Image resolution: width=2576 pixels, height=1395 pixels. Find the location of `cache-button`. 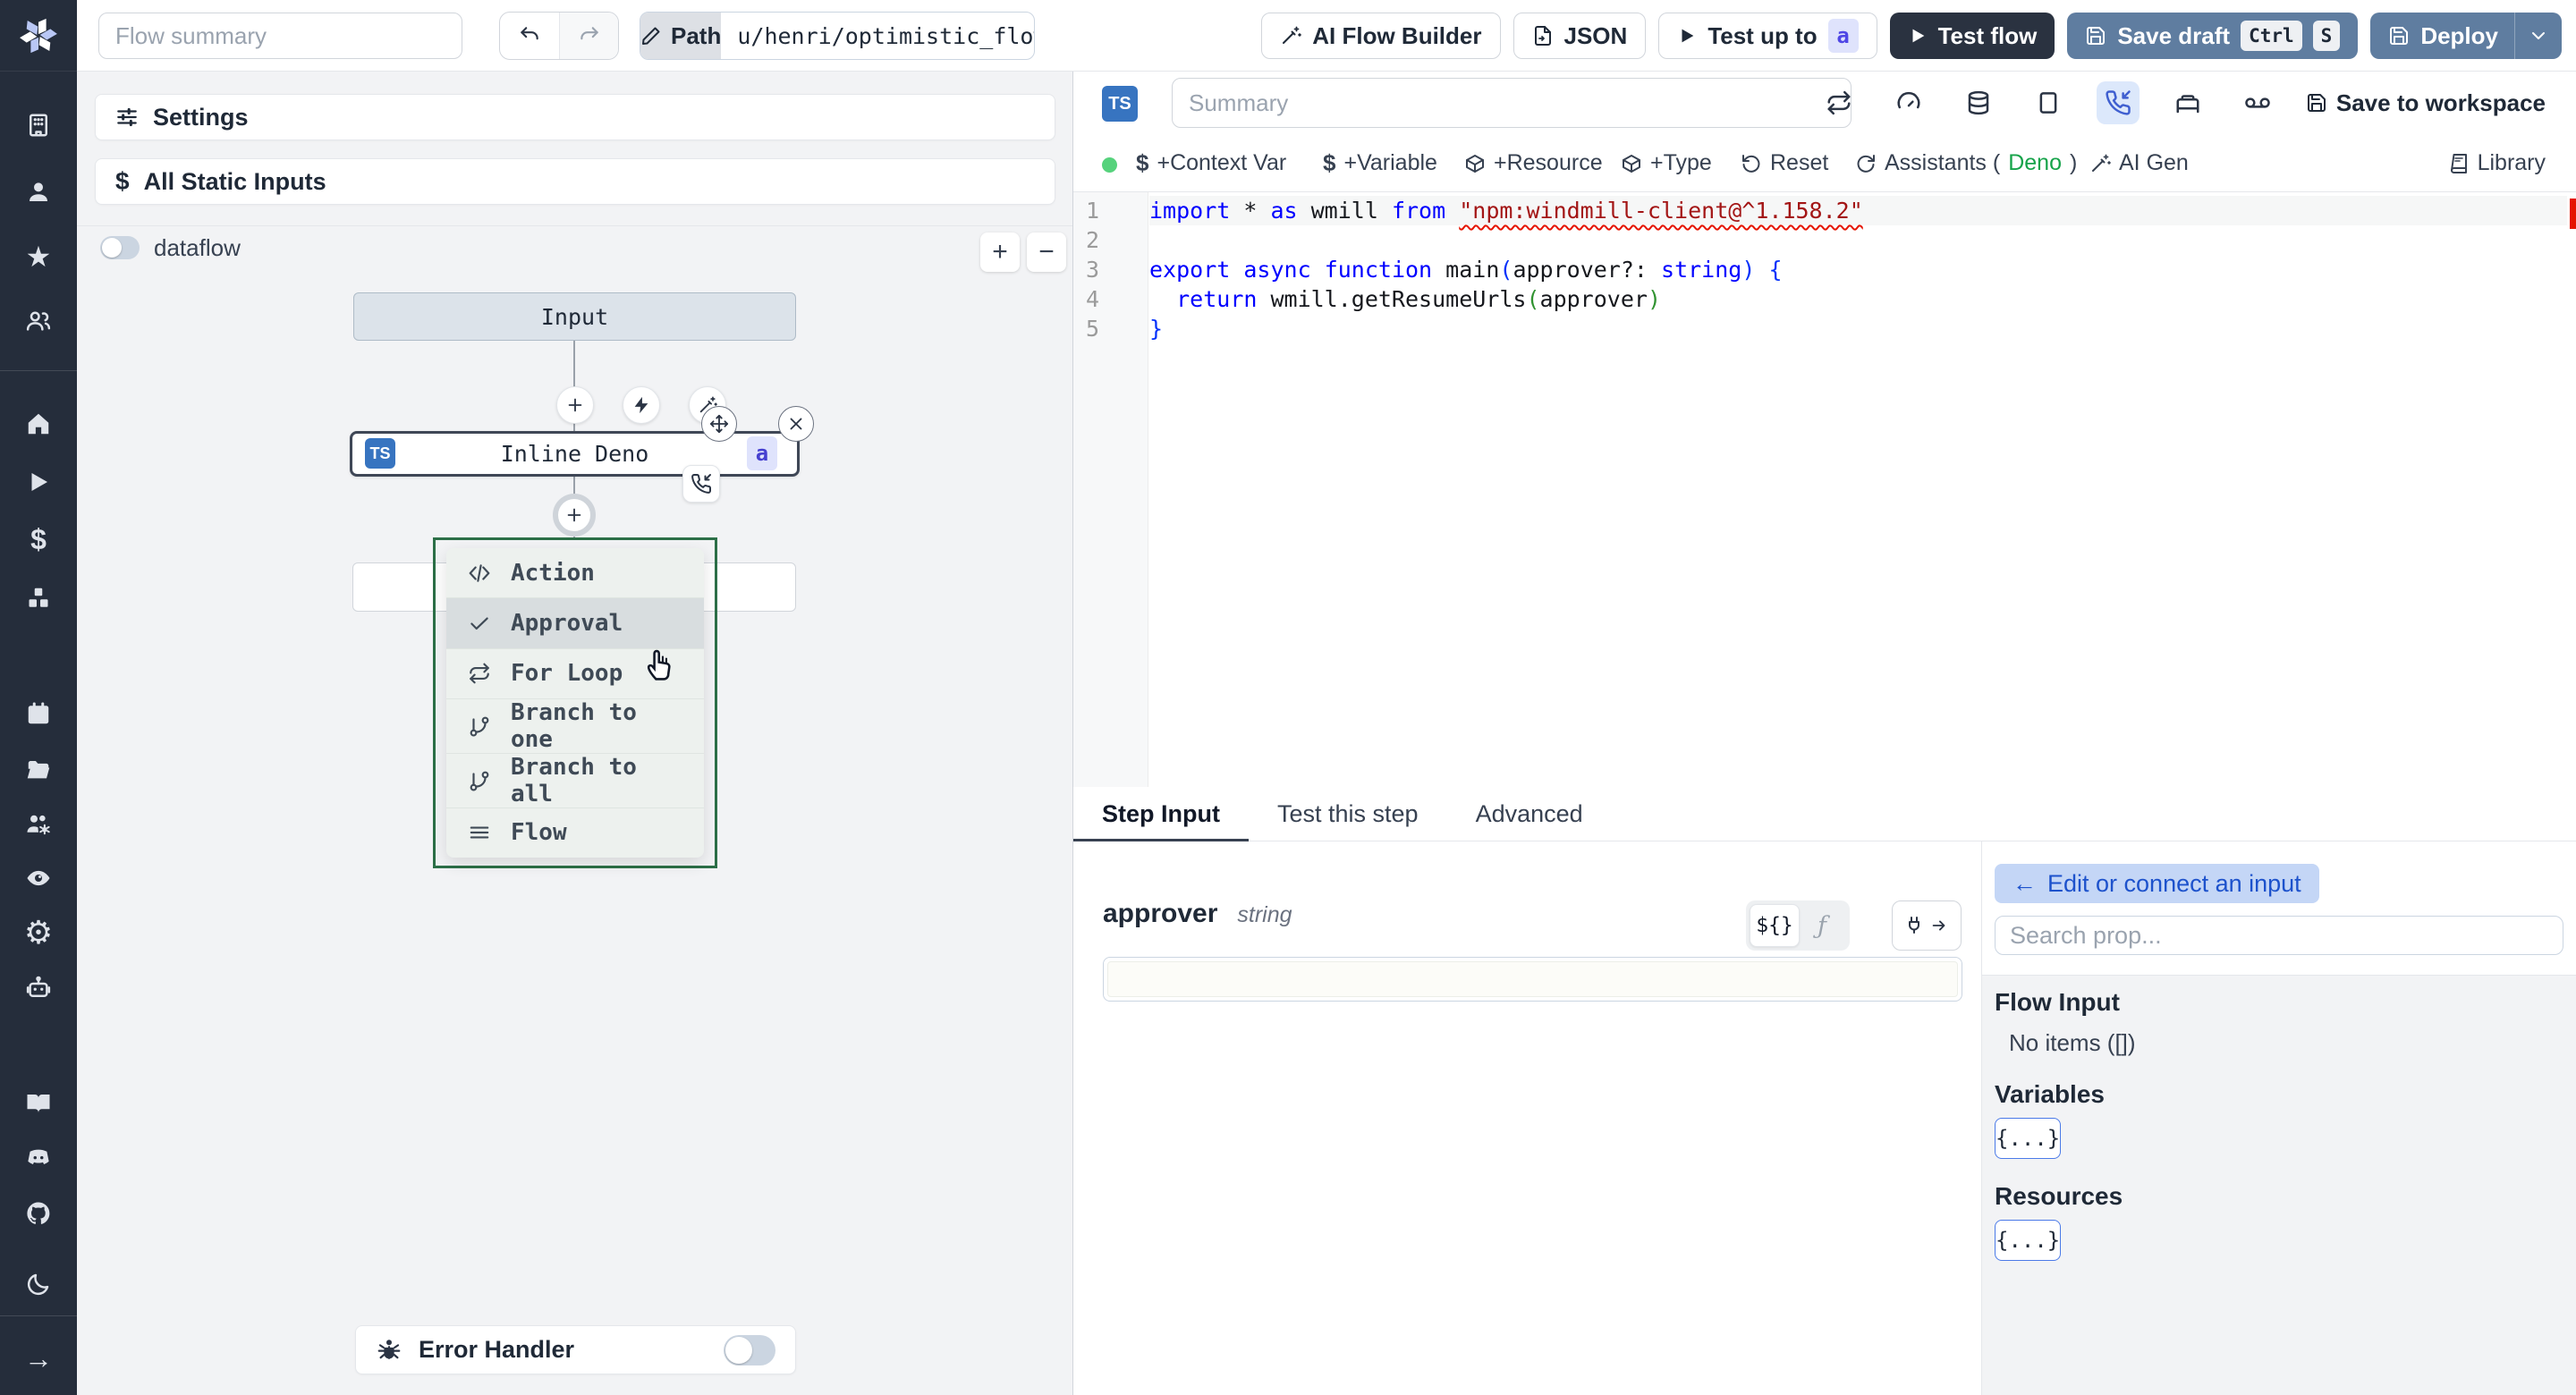

cache-button is located at coordinates (1978, 102).